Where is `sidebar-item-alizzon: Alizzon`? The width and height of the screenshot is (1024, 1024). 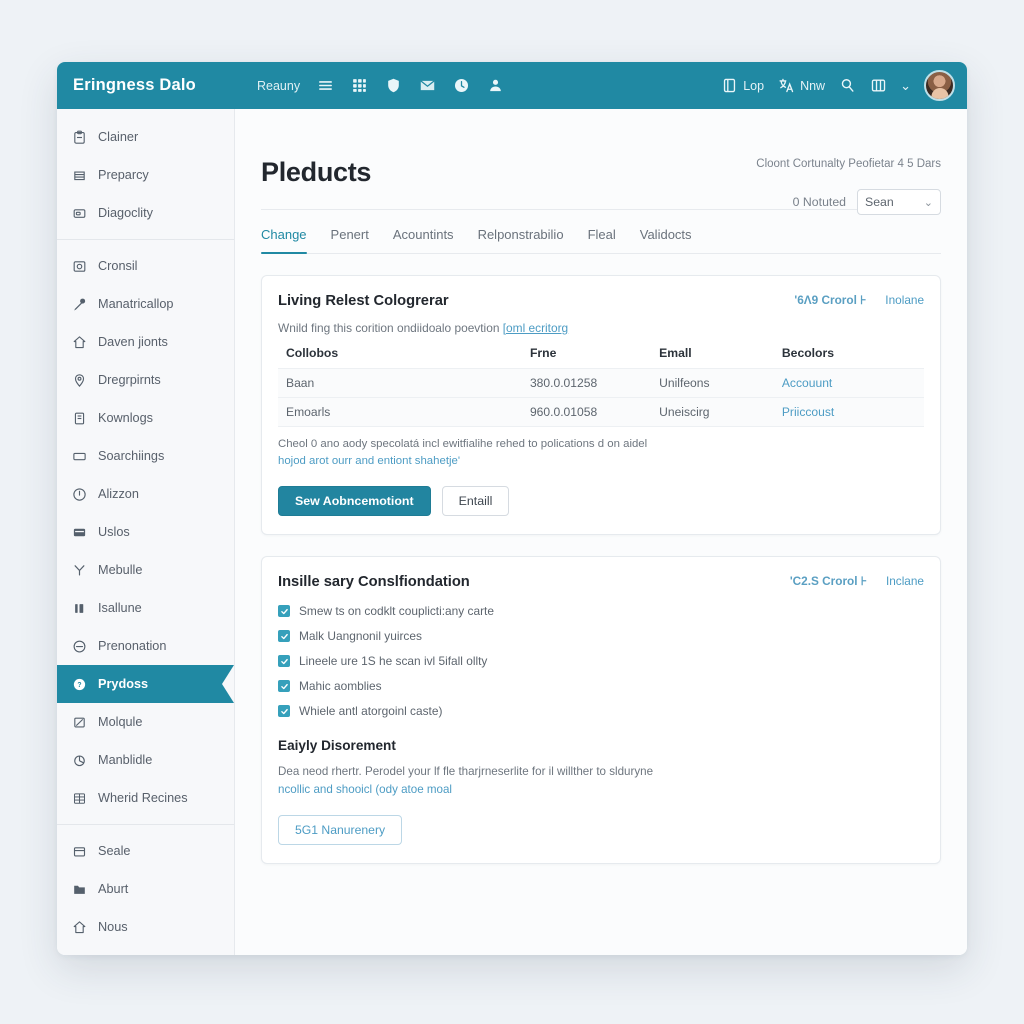 sidebar-item-alizzon: Alizzon is located at coordinates (145, 494).